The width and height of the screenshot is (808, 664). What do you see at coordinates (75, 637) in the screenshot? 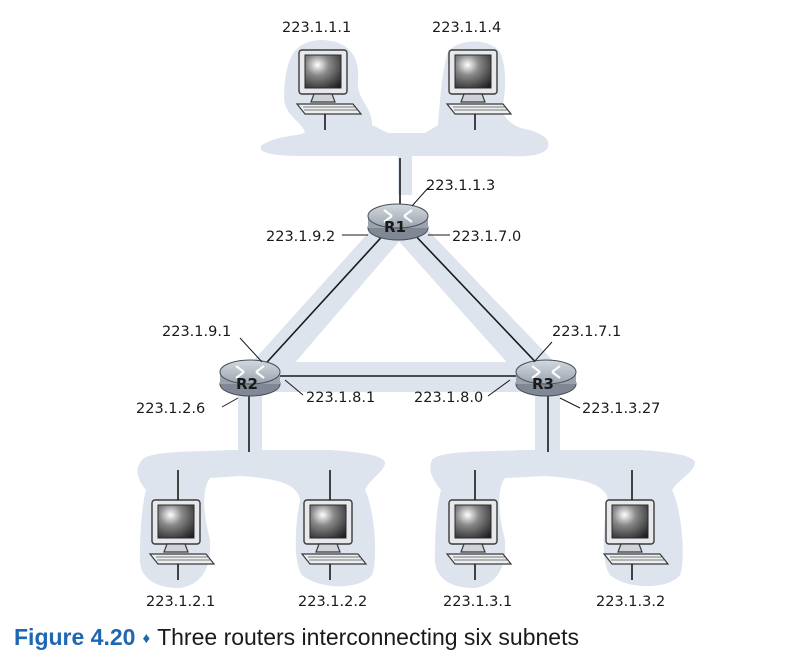
I see `figure-label: Figure 4.20` at bounding box center [75, 637].